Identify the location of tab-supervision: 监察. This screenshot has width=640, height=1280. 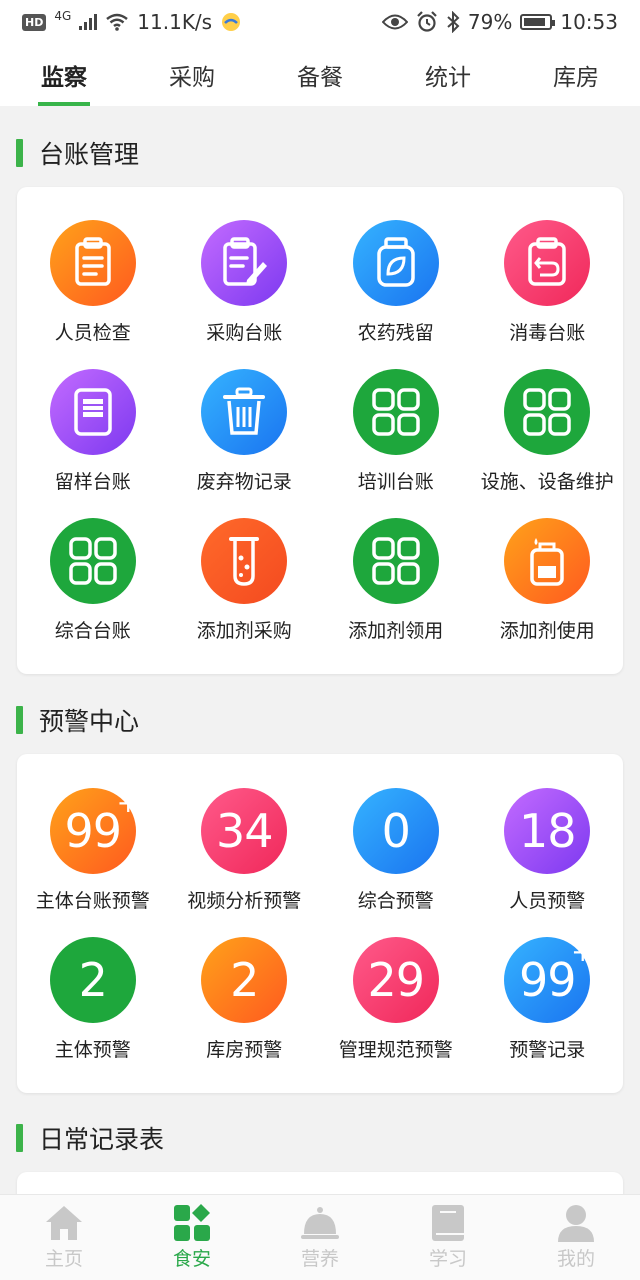
(64, 75).